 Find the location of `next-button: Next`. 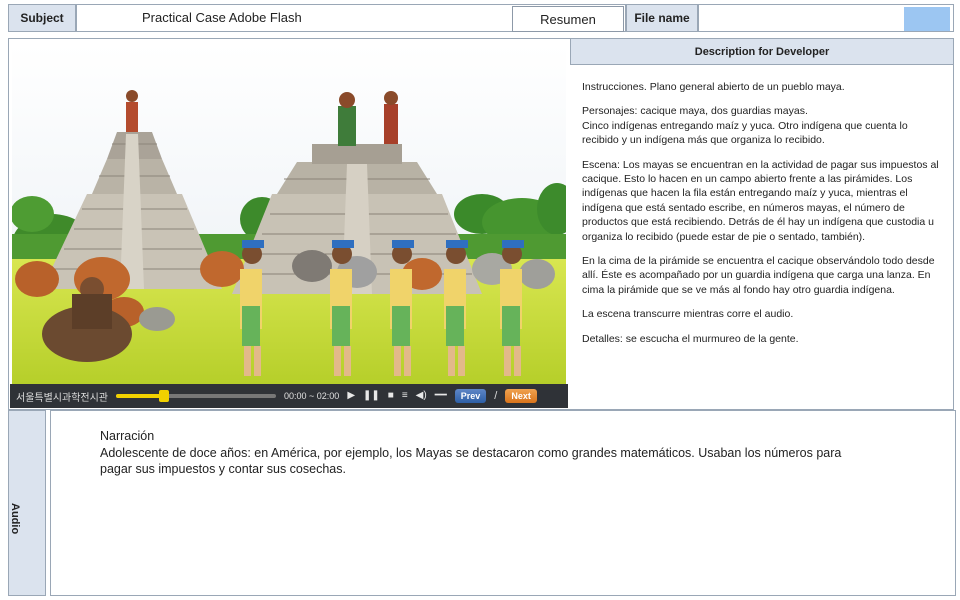

next-button: Next is located at coordinates (521, 396).